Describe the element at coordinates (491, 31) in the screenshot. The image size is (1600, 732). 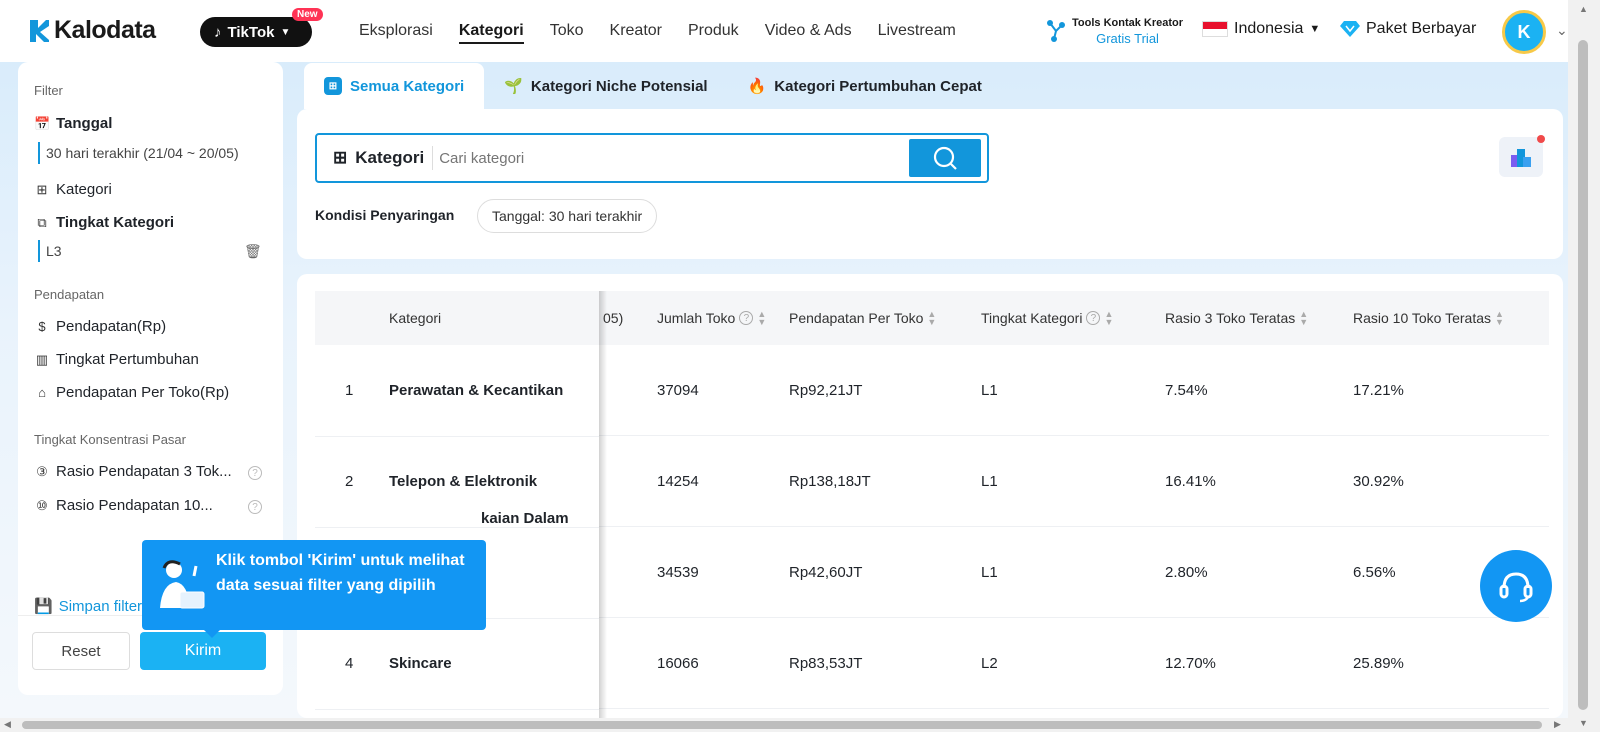
I see `nav-kategori: Kategori` at that location.